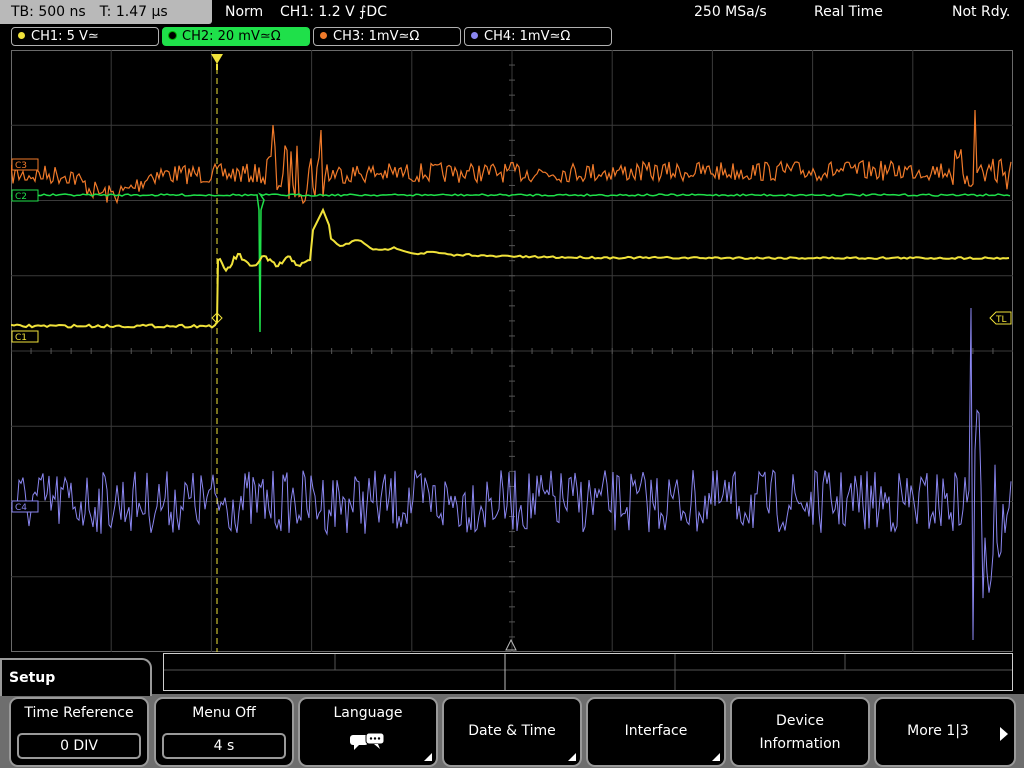 This screenshot has height=768, width=1024. What do you see at coordinates (48, 12) in the screenshot?
I see `timebase-readout: TB: 500 ns` at bounding box center [48, 12].